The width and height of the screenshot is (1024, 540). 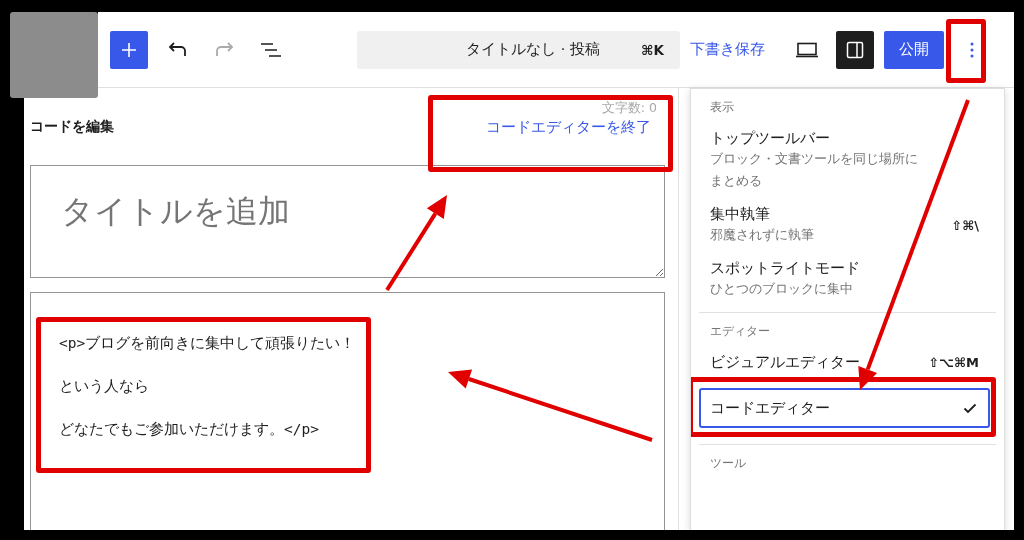 I want to click on word-count: 文字数: 0, so click(x=629, y=108).